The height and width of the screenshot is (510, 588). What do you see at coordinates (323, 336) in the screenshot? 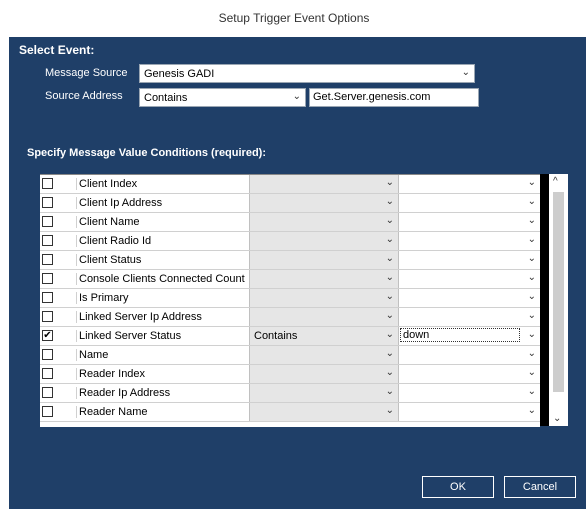
I see `condition-operator-combo: Contains ⌄` at bounding box center [323, 336].